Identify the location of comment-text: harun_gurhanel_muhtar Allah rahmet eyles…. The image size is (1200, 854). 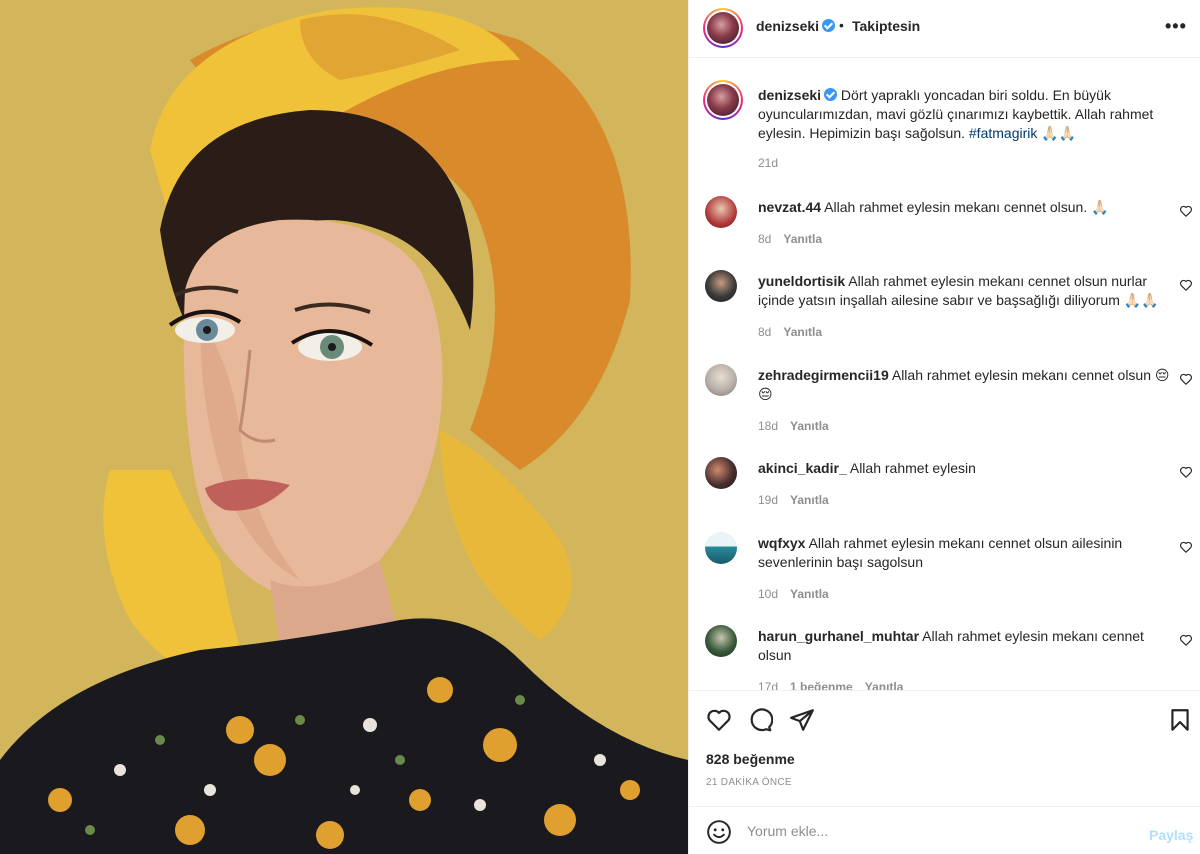
(951, 645).